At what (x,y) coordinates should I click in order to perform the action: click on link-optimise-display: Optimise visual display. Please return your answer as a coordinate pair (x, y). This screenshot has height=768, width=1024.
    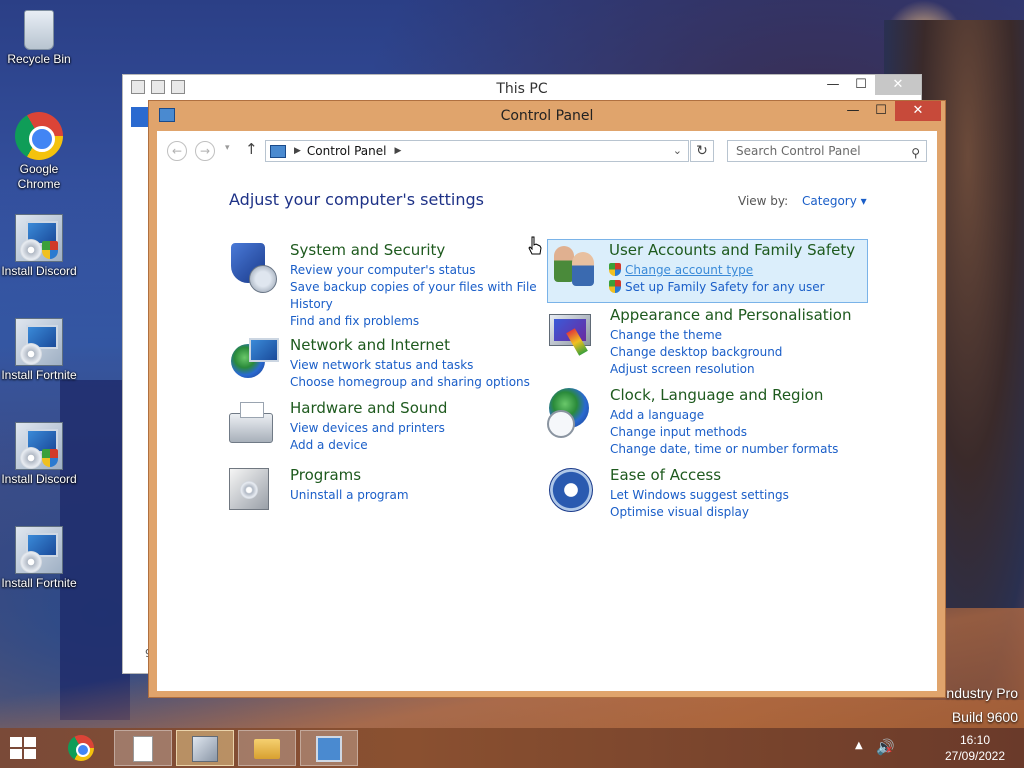
    Looking at the image, I should click on (740, 512).